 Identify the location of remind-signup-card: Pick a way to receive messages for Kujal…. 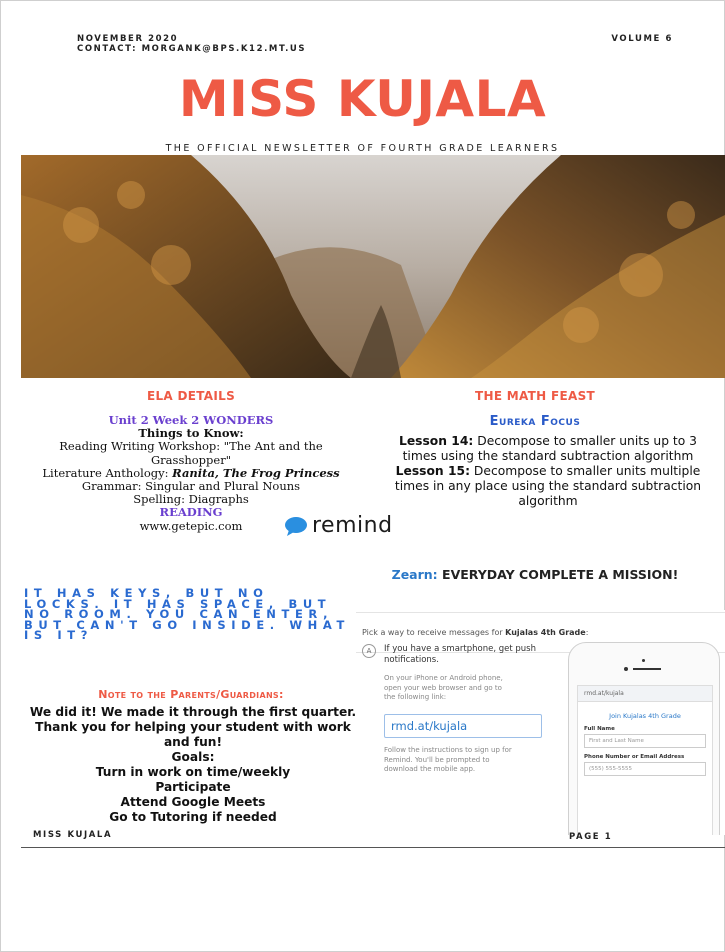
(540, 722).